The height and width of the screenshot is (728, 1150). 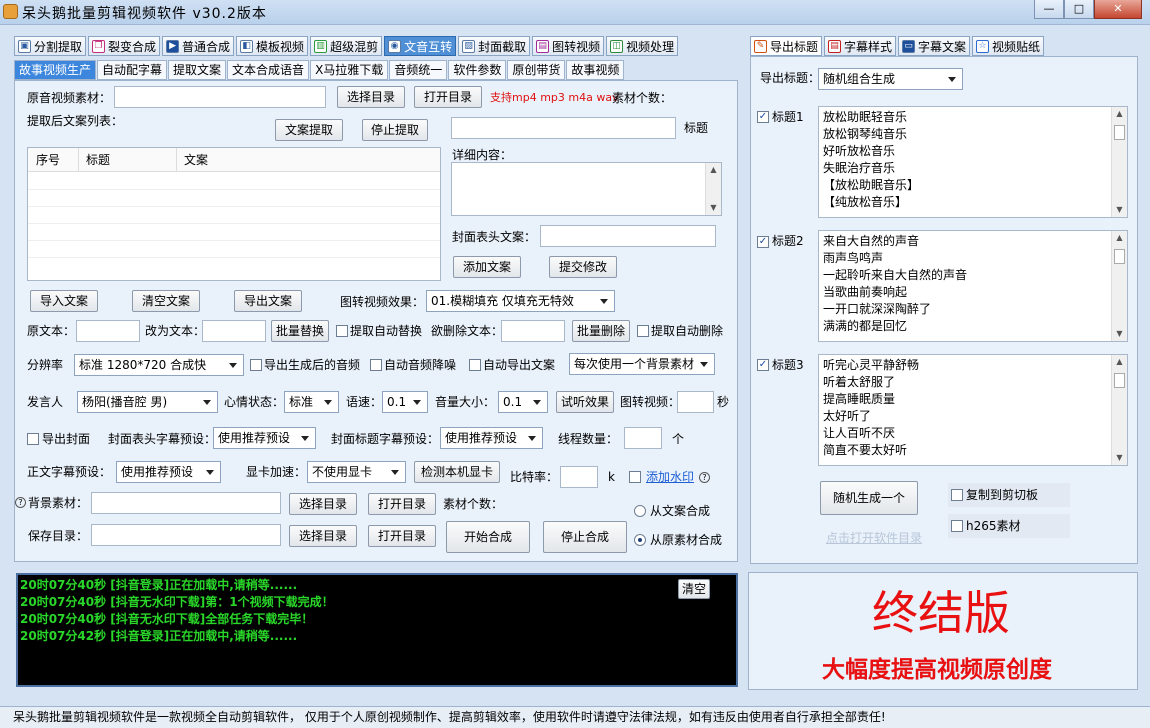 I want to click on auto-export-checkbox, so click(x=475, y=365).